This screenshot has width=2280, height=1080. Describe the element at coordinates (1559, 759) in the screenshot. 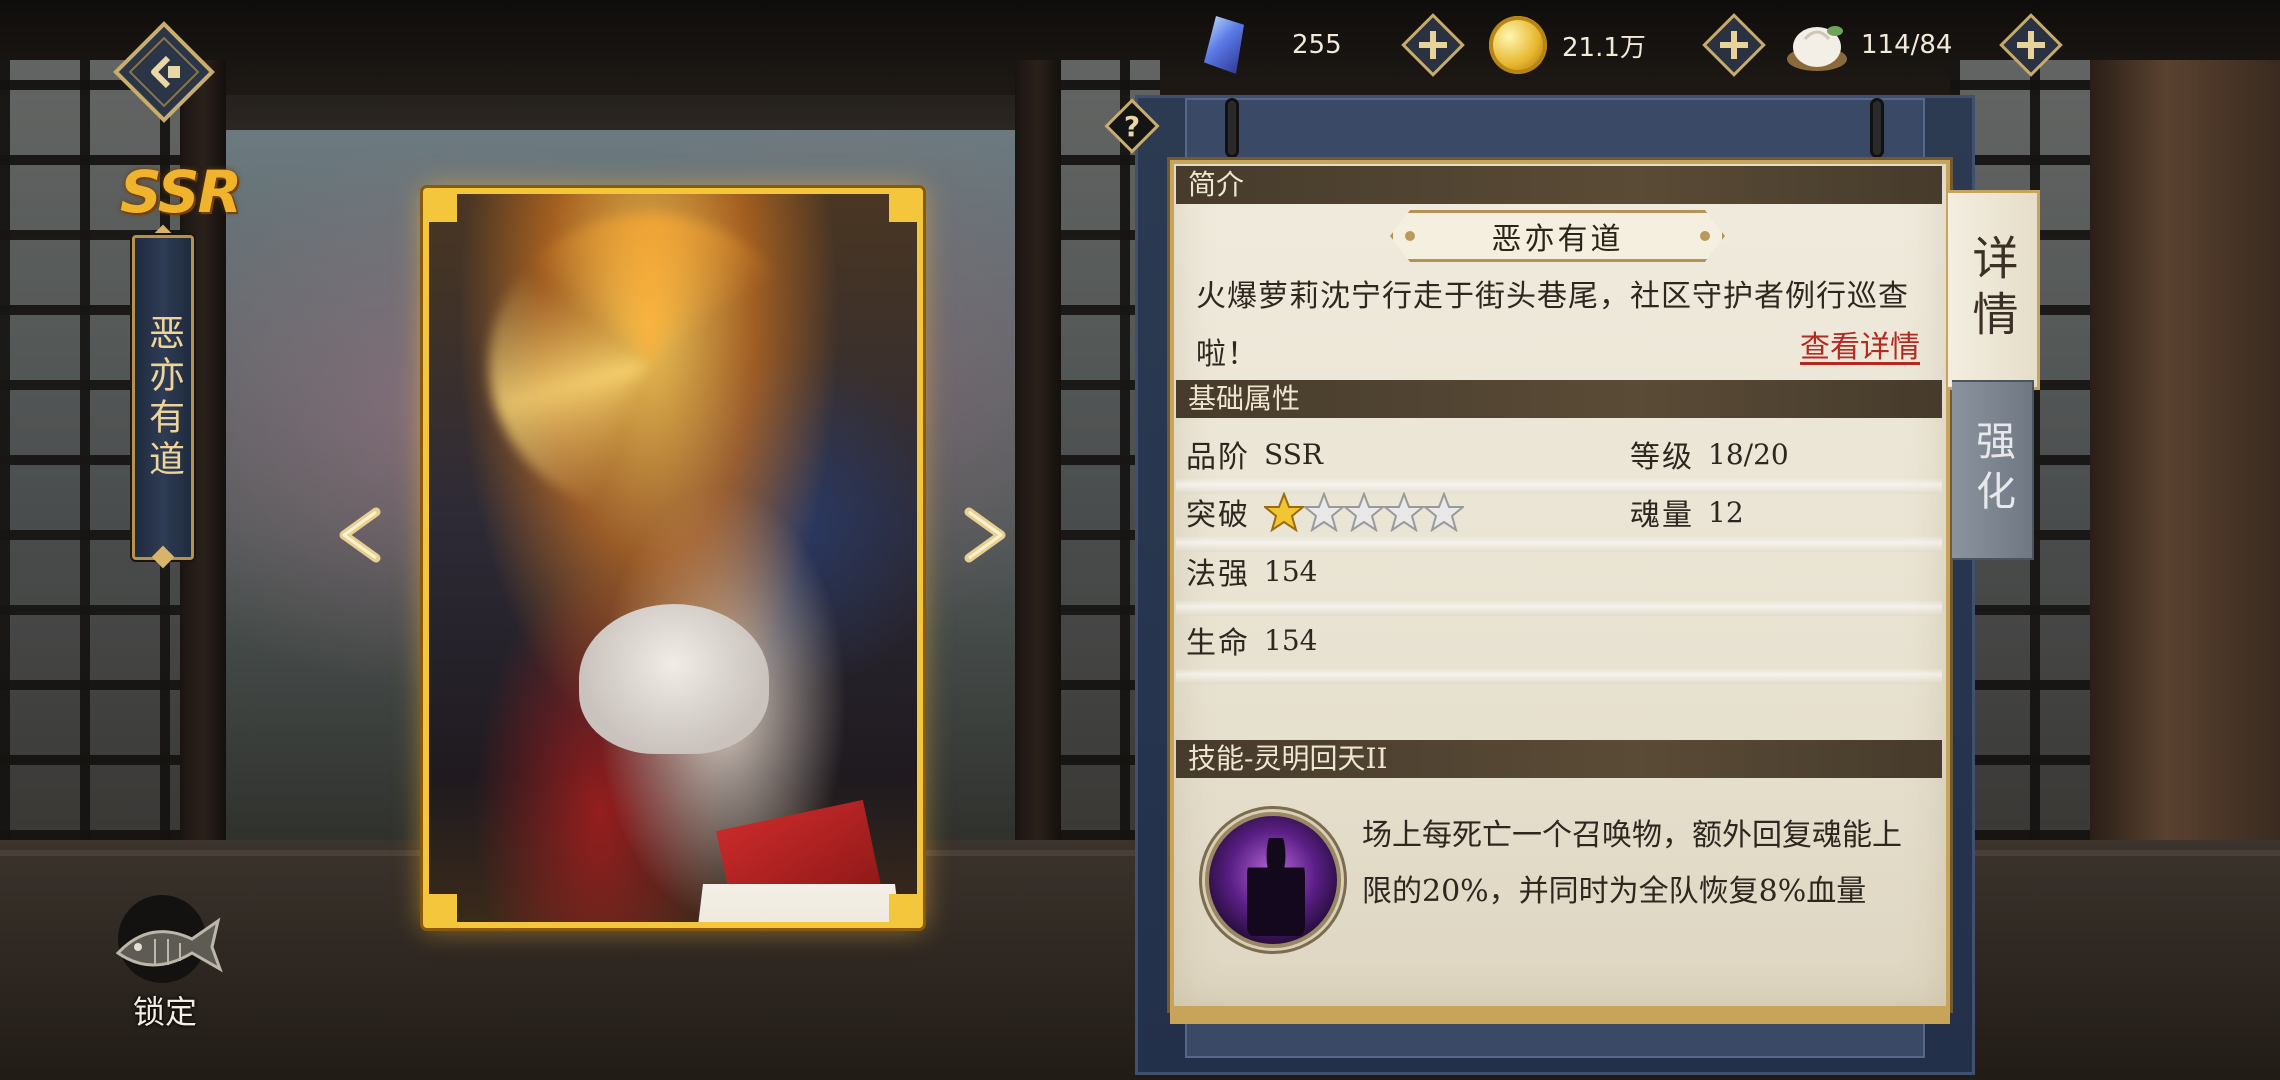

I see `skill-section-header: 技能-灵明回天II` at that location.